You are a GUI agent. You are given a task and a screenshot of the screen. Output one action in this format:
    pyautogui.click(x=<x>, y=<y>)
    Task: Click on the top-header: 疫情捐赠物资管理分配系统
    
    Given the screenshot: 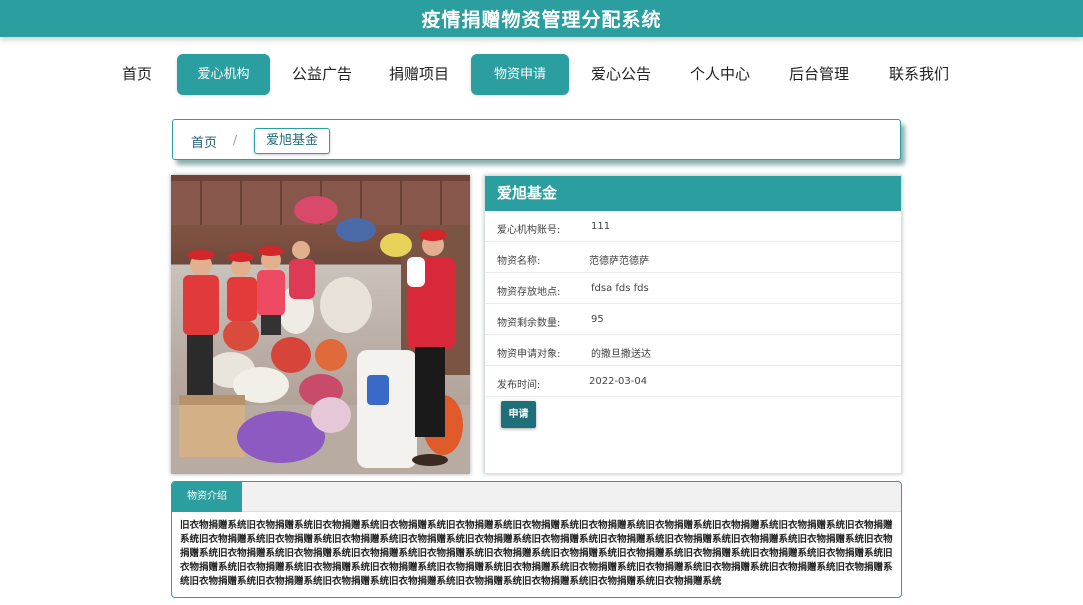 What is the action you would take?
    pyautogui.click(x=541, y=18)
    